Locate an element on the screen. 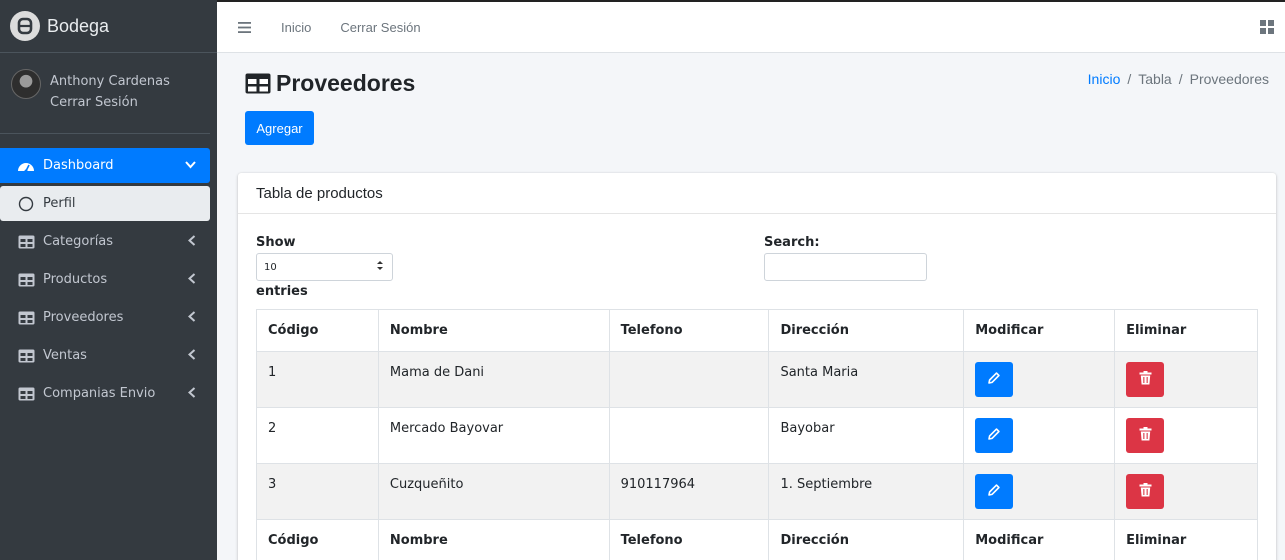 The width and height of the screenshot is (1285, 560). add-button: Agregar is located at coordinates (279, 128).